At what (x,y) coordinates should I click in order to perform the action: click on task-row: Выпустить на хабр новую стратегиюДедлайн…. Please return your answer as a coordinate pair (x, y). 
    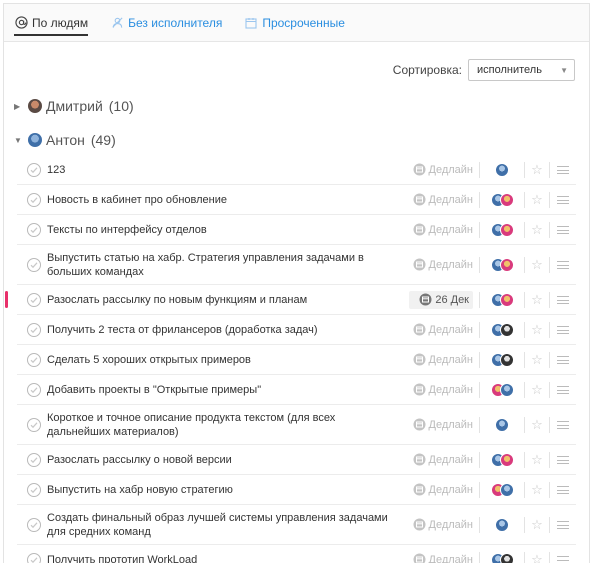
    Looking at the image, I should click on (296, 490).